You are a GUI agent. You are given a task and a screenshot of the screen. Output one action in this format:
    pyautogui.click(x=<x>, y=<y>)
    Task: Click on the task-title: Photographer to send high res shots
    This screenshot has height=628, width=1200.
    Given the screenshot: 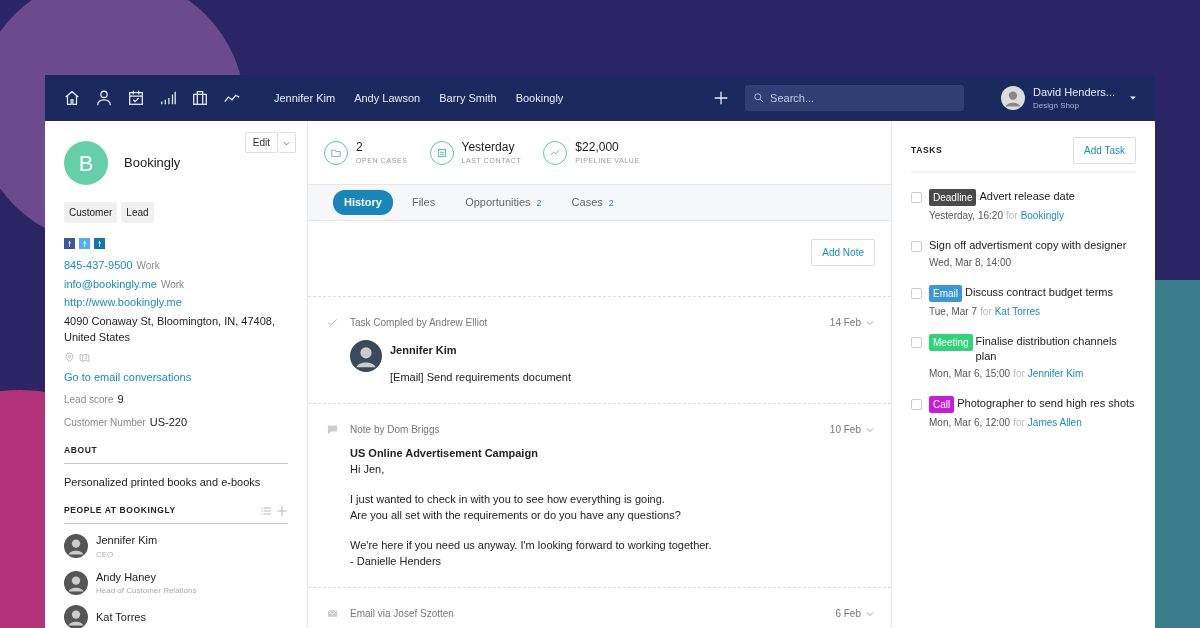 What is the action you would take?
    pyautogui.click(x=1046, y=403)
    